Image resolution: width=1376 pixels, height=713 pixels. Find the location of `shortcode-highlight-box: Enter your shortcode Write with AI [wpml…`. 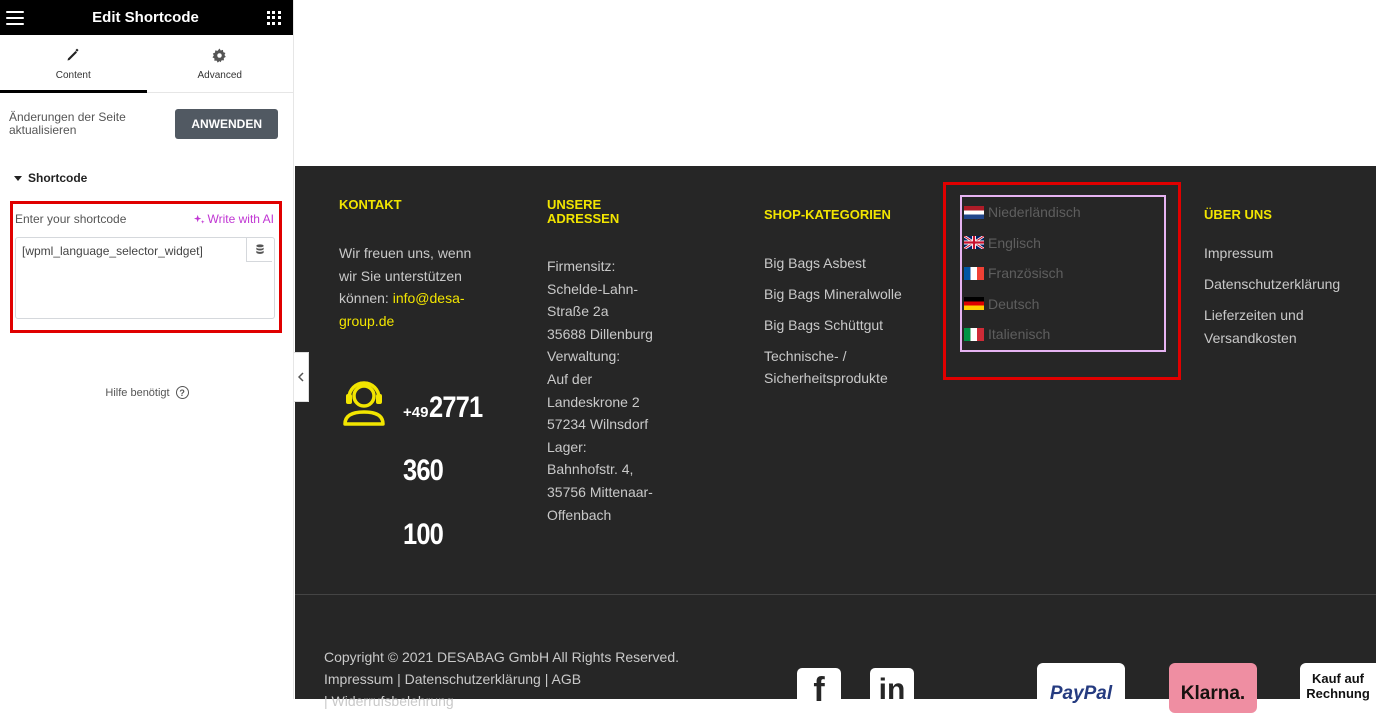

shortcode-highlight-box: Enter your shortcode Write with AI [wpml… is located at coordinates (146, 267).